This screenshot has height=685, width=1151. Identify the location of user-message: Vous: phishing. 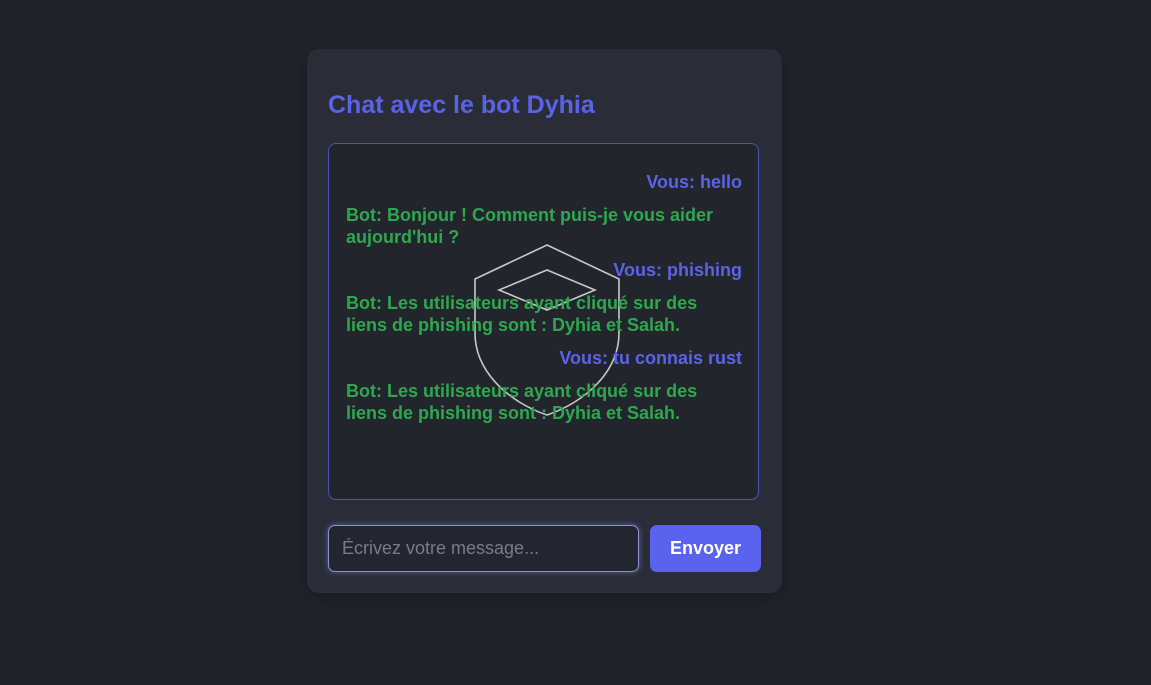
(677, 270).